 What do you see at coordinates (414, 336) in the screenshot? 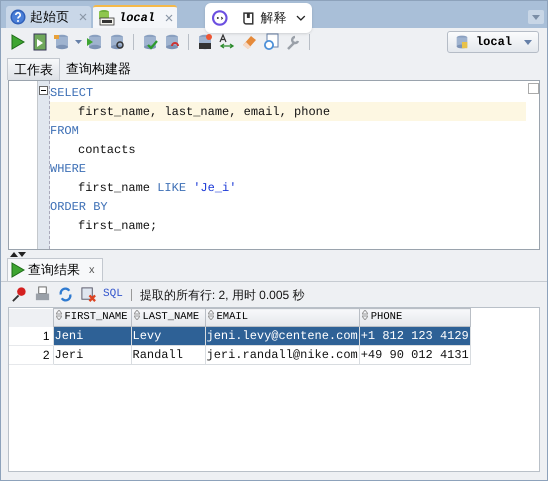
I see `table-cell: +1 812 123 4129` at bounding box center [414, 336].